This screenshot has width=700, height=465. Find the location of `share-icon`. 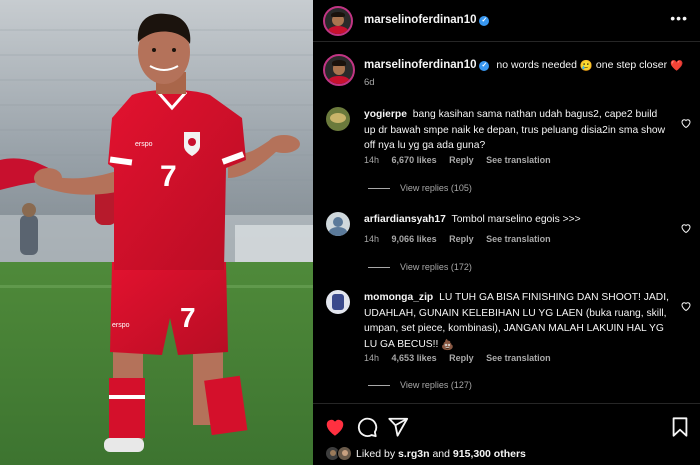

share-icon is located at coordinates (398, 427).